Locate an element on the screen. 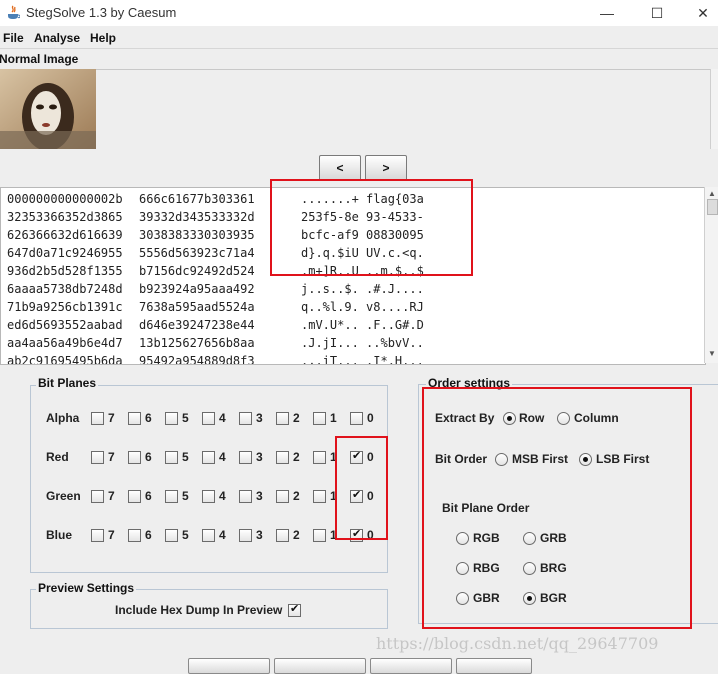  alpha-bit-6-checkbox is located at coordinates (134, 418).